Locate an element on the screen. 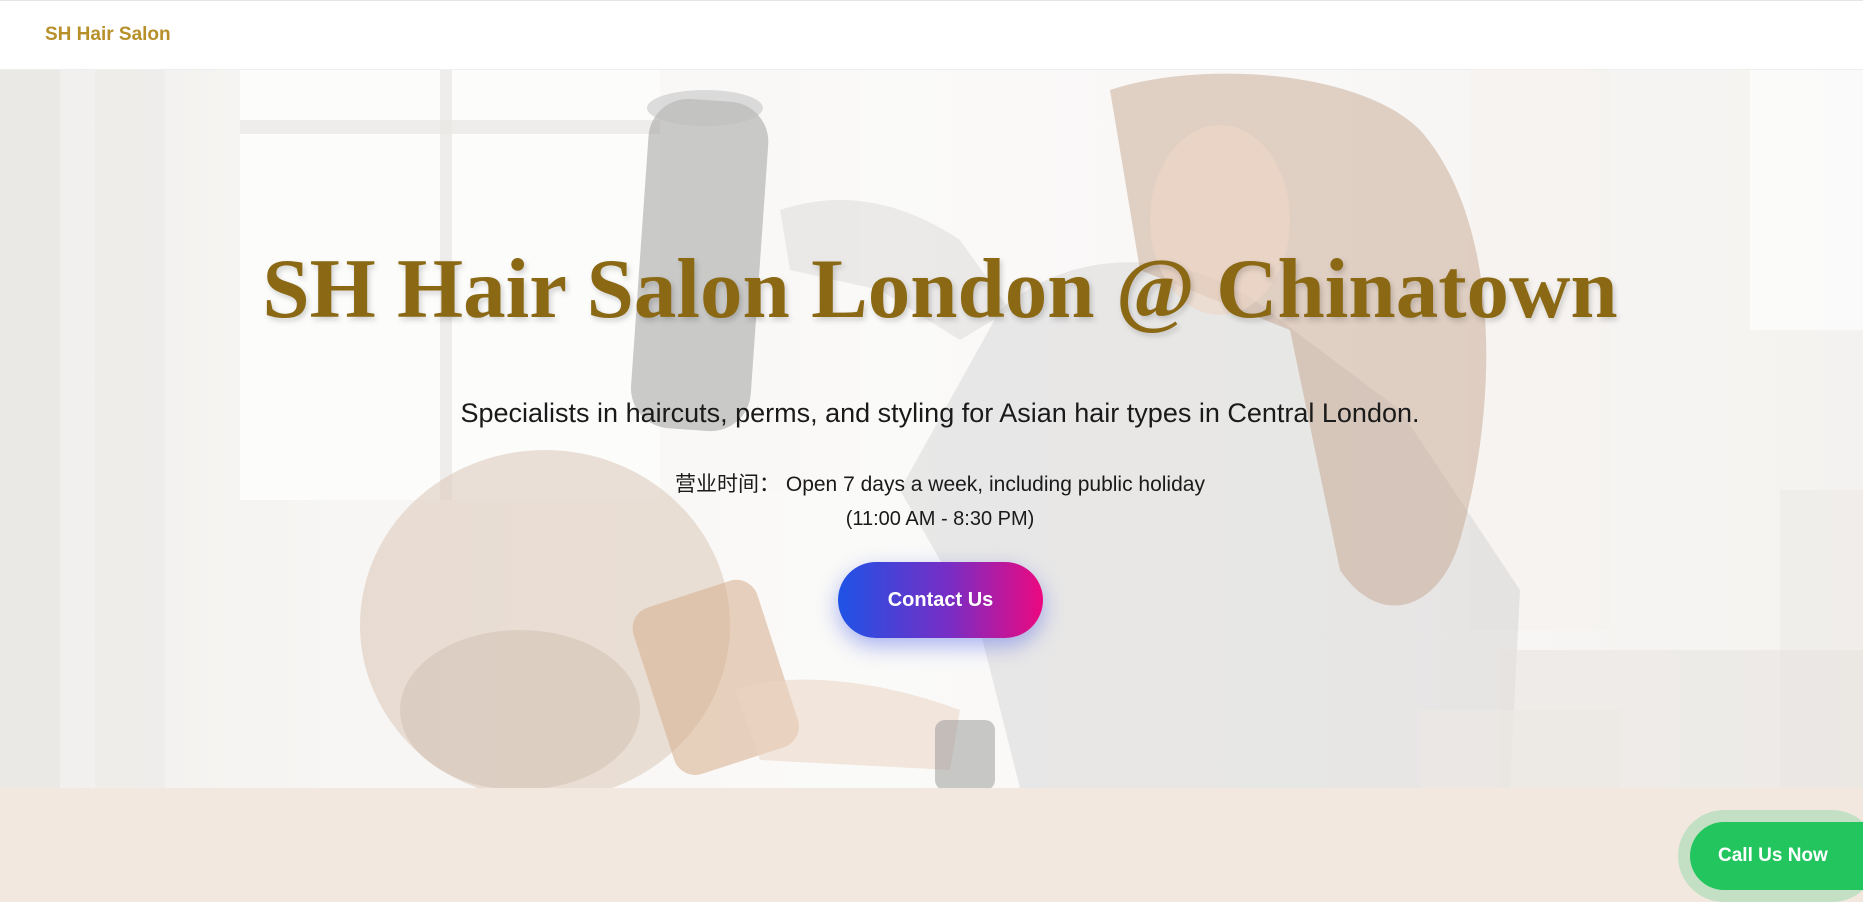  call-us-now-button: Call Us Now is located at coordinates (1776, 856).